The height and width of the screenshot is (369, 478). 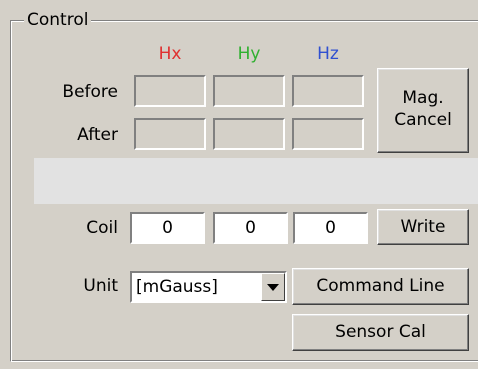 I want to click on unit-label: Unit, so click(x=100, y=286).